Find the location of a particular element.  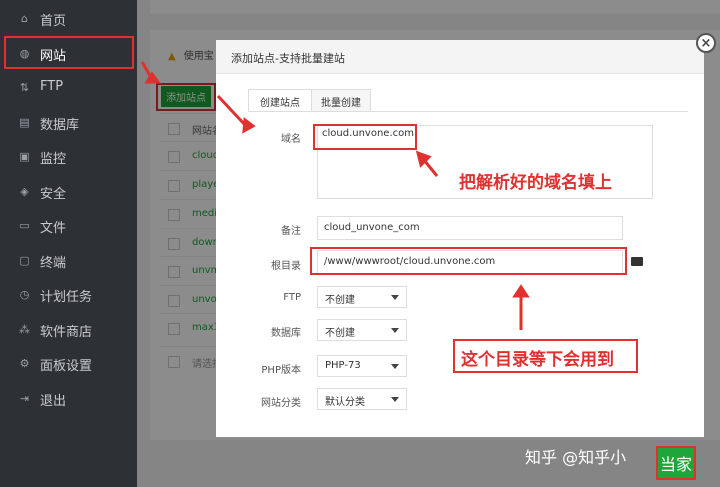

watermark-text: 知乎 @知乎小 is located at coordinates (576, 457).